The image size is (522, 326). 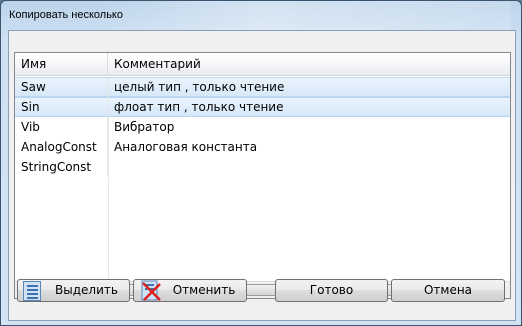 I want to click on document-list-icon, so click(x=32, y=291).